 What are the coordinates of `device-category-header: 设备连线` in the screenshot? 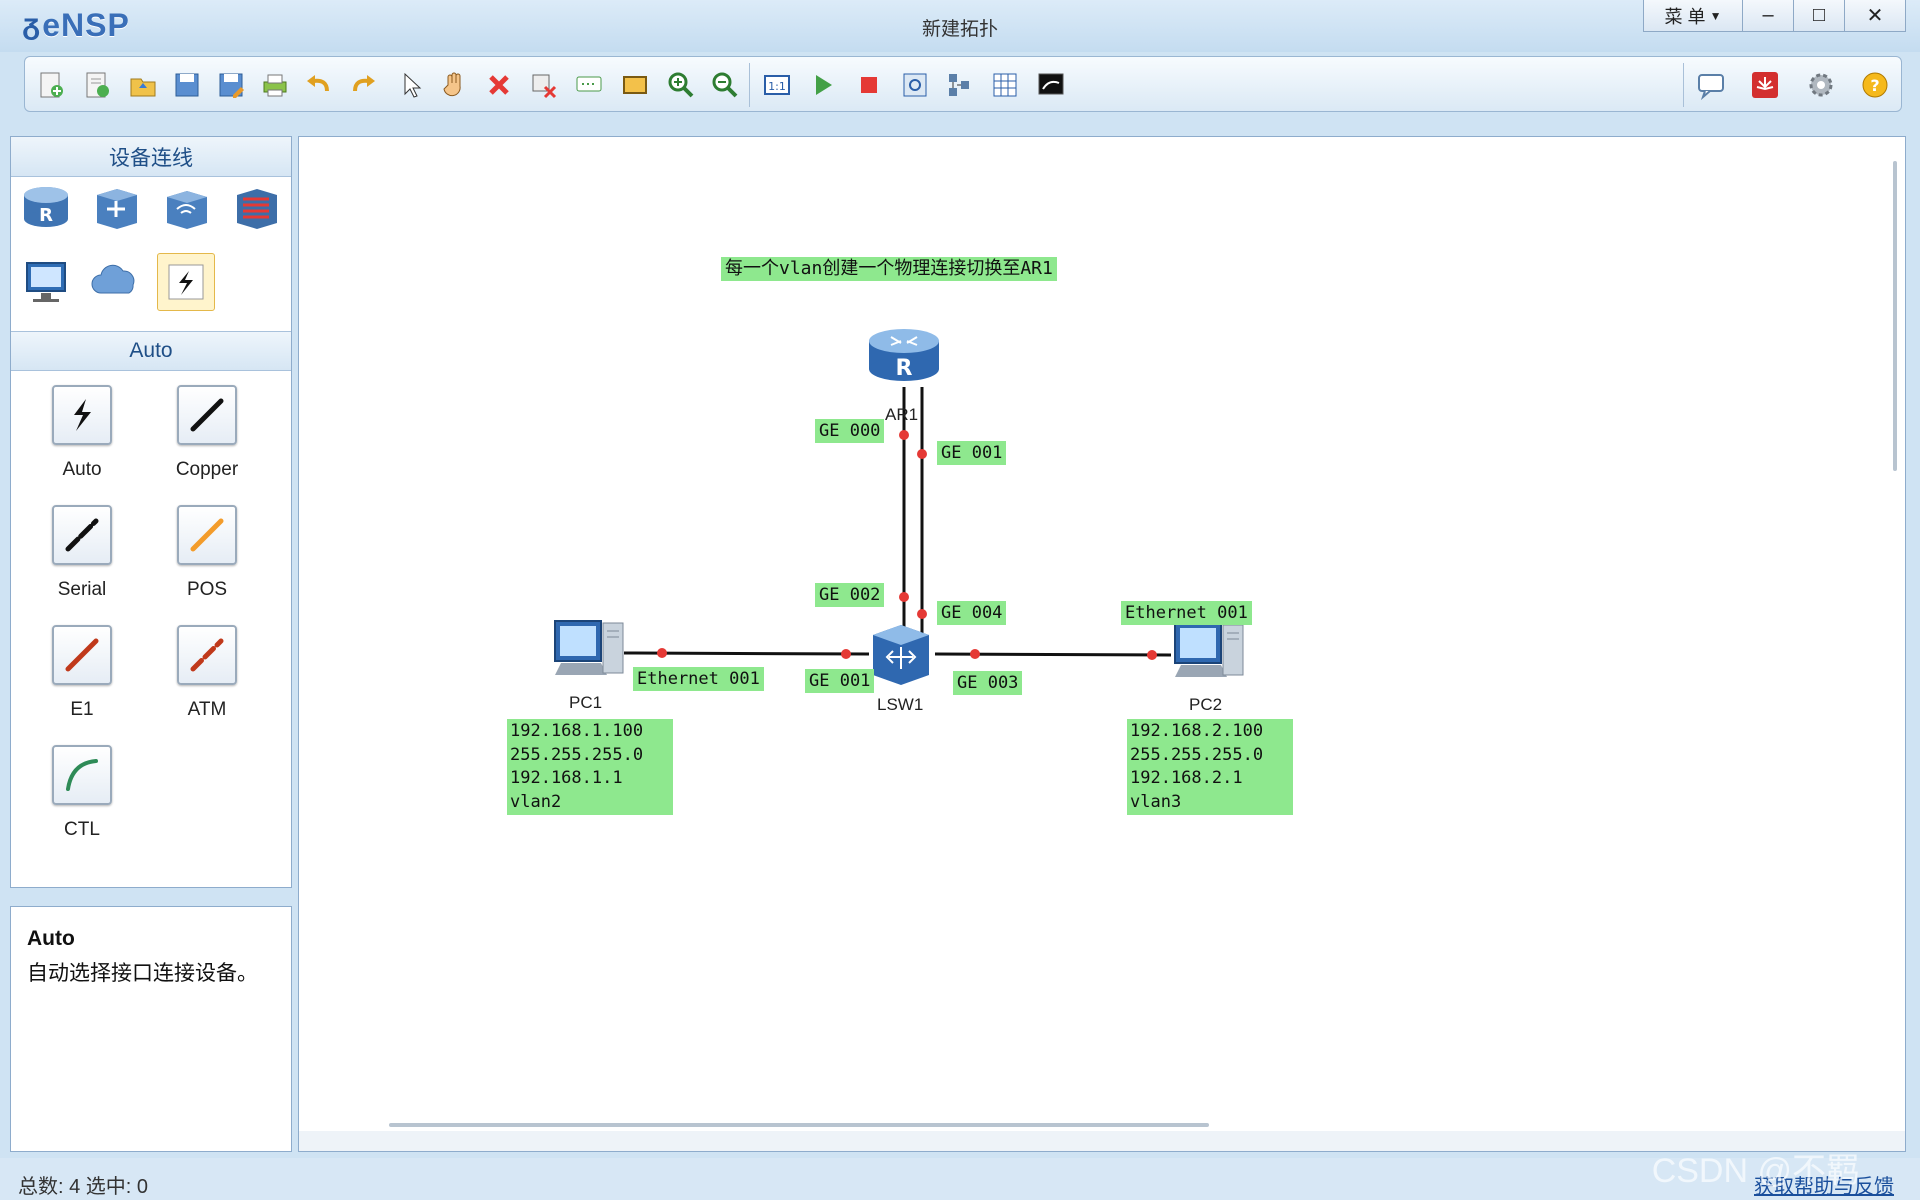 It's located at (151, 157).